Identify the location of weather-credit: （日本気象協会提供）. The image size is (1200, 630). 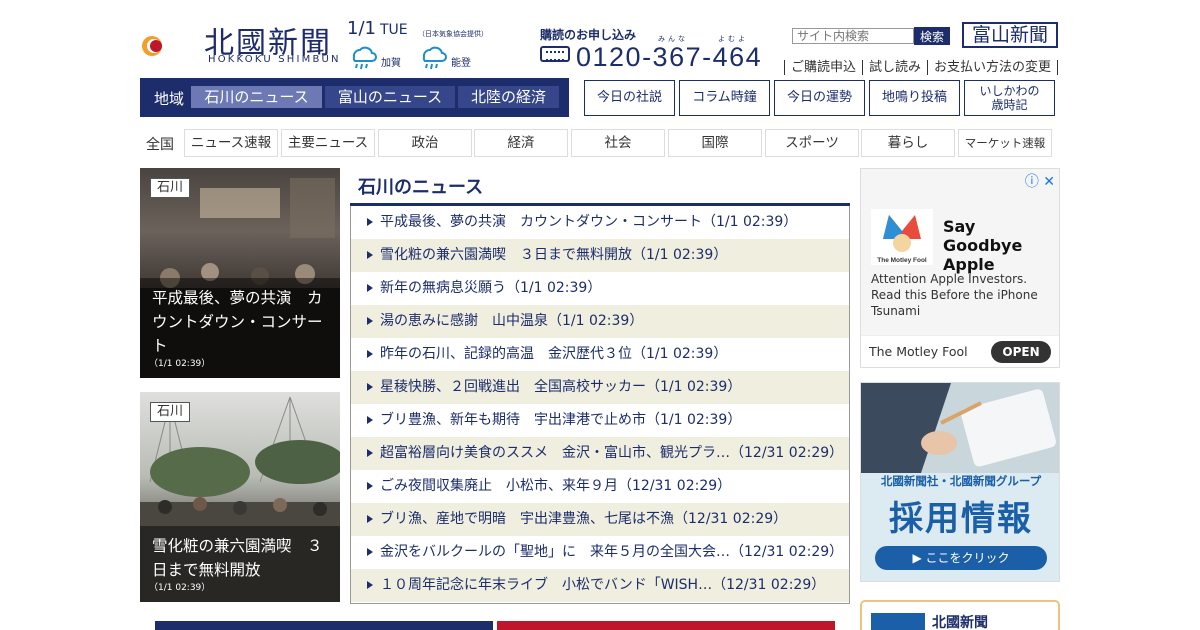
(453, 34).